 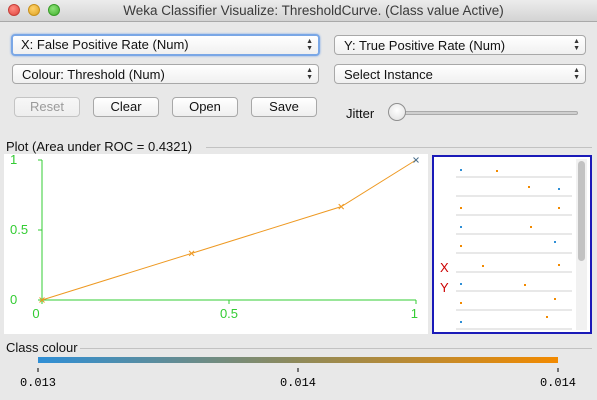 I want to click on class-colour-bar: 0.013 0.014 0.014, so click(x=298, y=373).